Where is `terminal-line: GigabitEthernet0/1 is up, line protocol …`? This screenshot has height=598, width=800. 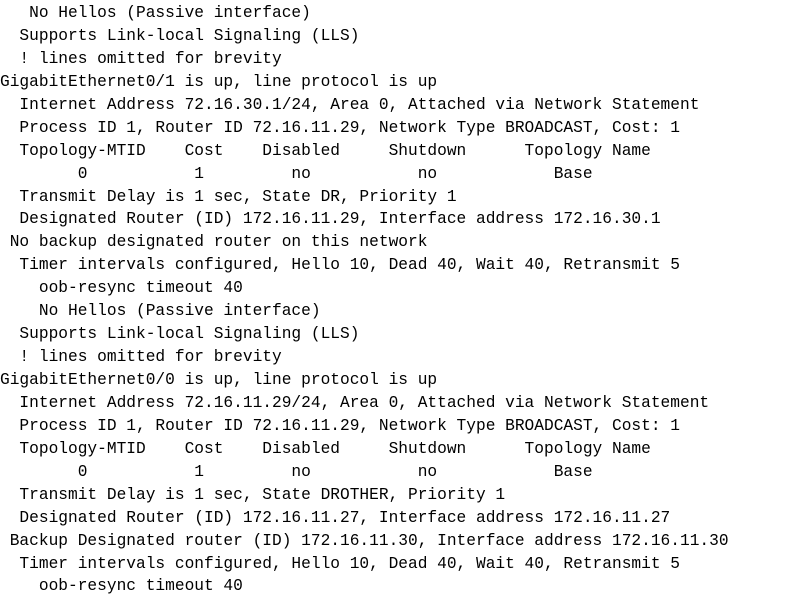
terminal-line: GigabitEthernet0/1 is up, line protocol … is located at coordinates (219, 81).